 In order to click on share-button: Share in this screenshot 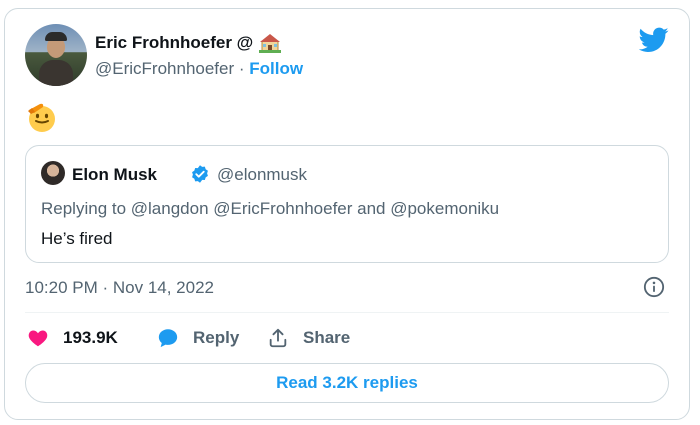, I will do `click(308, 338)`.